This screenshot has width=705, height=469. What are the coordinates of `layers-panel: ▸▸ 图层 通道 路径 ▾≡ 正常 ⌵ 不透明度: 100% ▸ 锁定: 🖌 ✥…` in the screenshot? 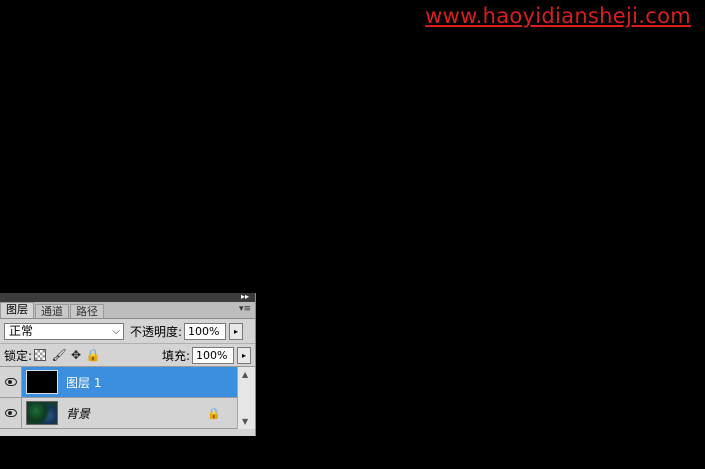 It's located at (128, 364).